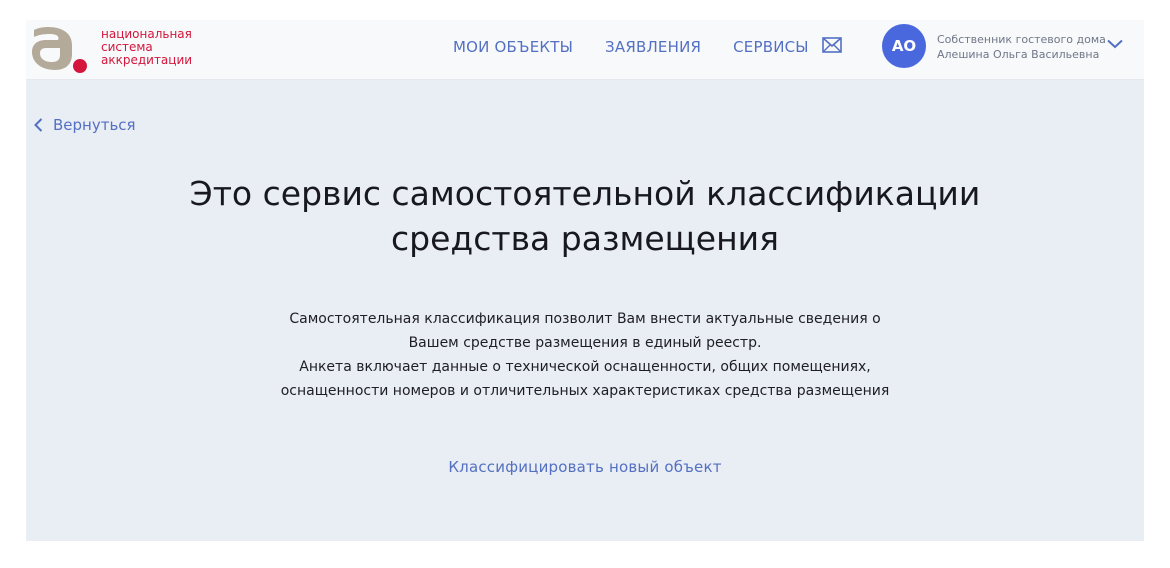  Describe the element at coordinates (147, 60) in the screenshot. I see `logo-line-3: аккредитации` at that location.